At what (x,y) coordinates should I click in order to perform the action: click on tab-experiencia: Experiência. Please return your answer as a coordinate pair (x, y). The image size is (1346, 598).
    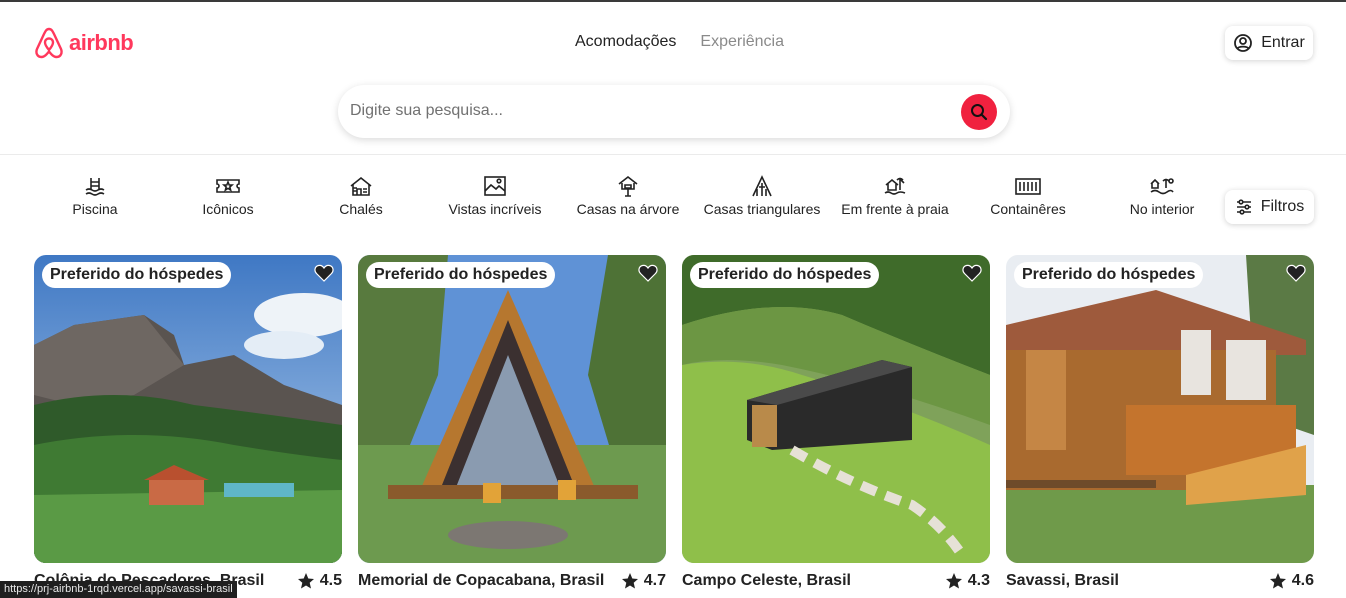
    Looking at the image, I should click on (742, 42).